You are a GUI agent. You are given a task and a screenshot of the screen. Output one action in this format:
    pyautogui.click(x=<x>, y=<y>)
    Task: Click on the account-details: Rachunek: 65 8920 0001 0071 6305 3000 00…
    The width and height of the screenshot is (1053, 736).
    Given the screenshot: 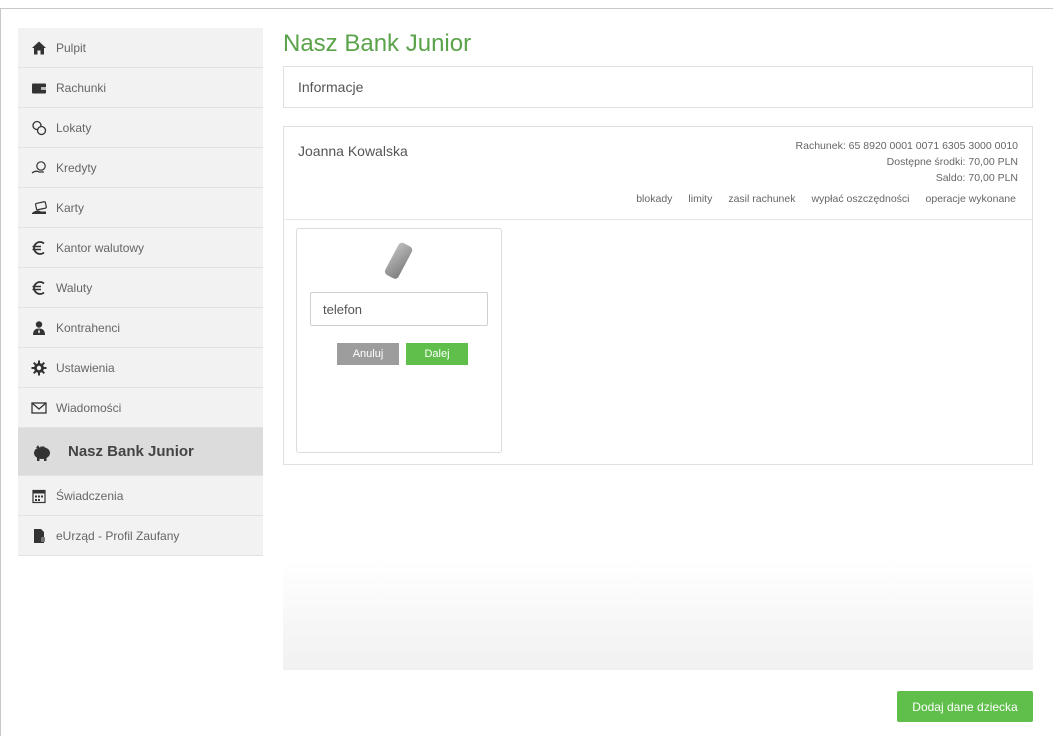 What is the action you would take?
    pyautogui.click(x=907, y=162)
    